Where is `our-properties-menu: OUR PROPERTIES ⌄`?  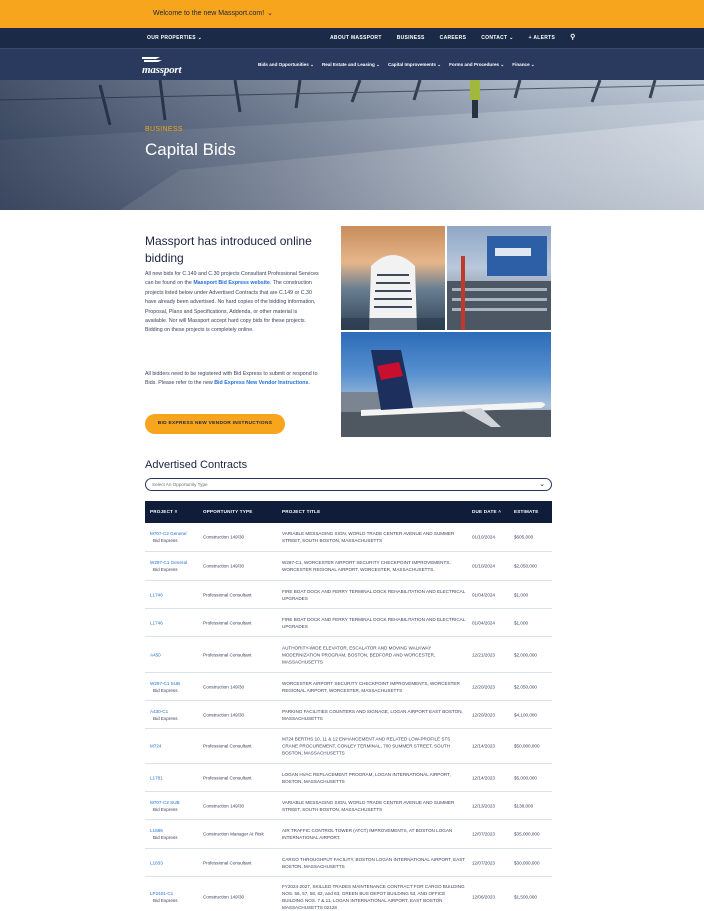
our-properties-menu: OUR PROPERTIES ⌄ is located at coordinates (174, 38).